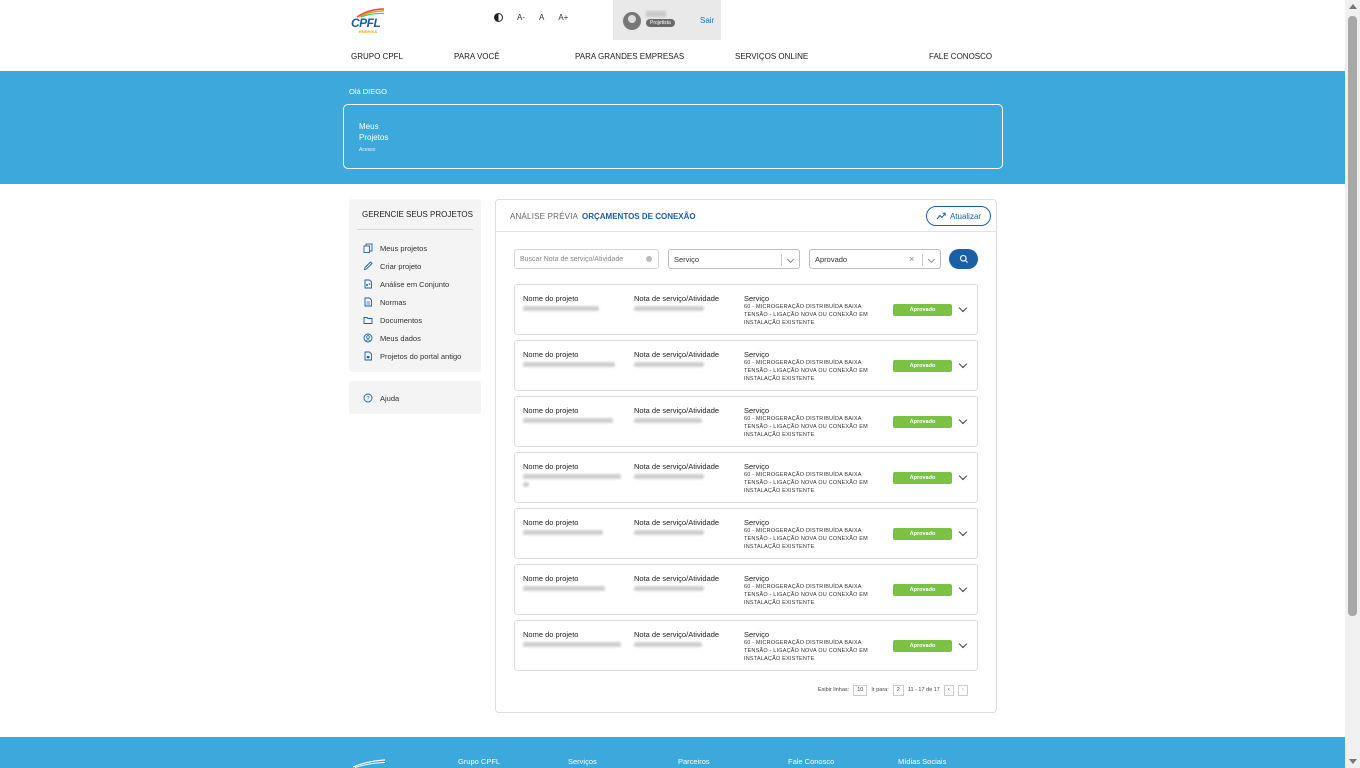 This screenshot has width=1360, height=768. Describe the element at coordinates (368, 266) in the screenshot. I see `pencil-icon` at that location.